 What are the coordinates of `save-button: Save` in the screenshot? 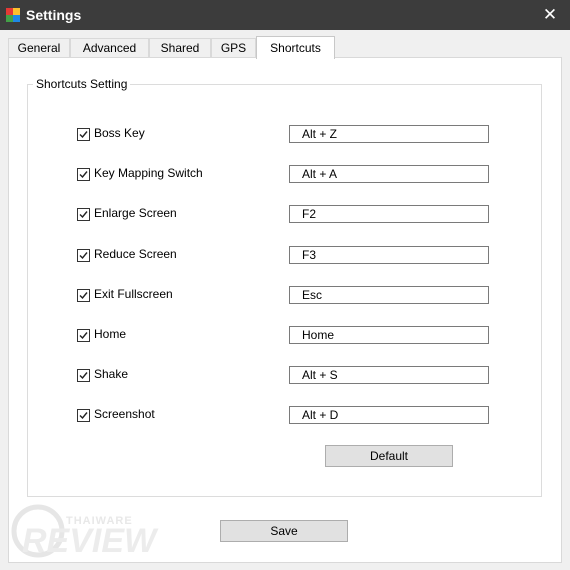 It's located at (284, 531).